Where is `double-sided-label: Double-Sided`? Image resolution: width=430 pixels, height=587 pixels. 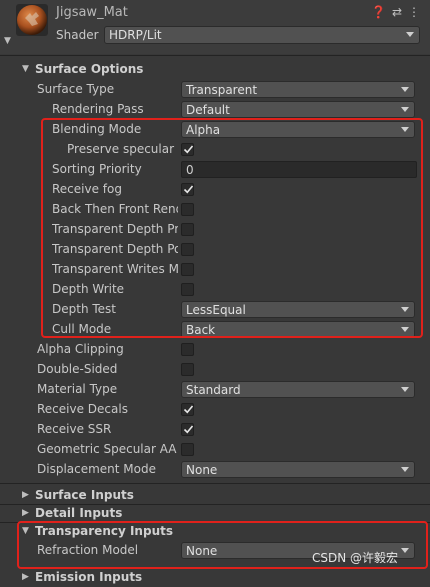
double-sided-label: Double-Sided is located at coordinates (77, 369).